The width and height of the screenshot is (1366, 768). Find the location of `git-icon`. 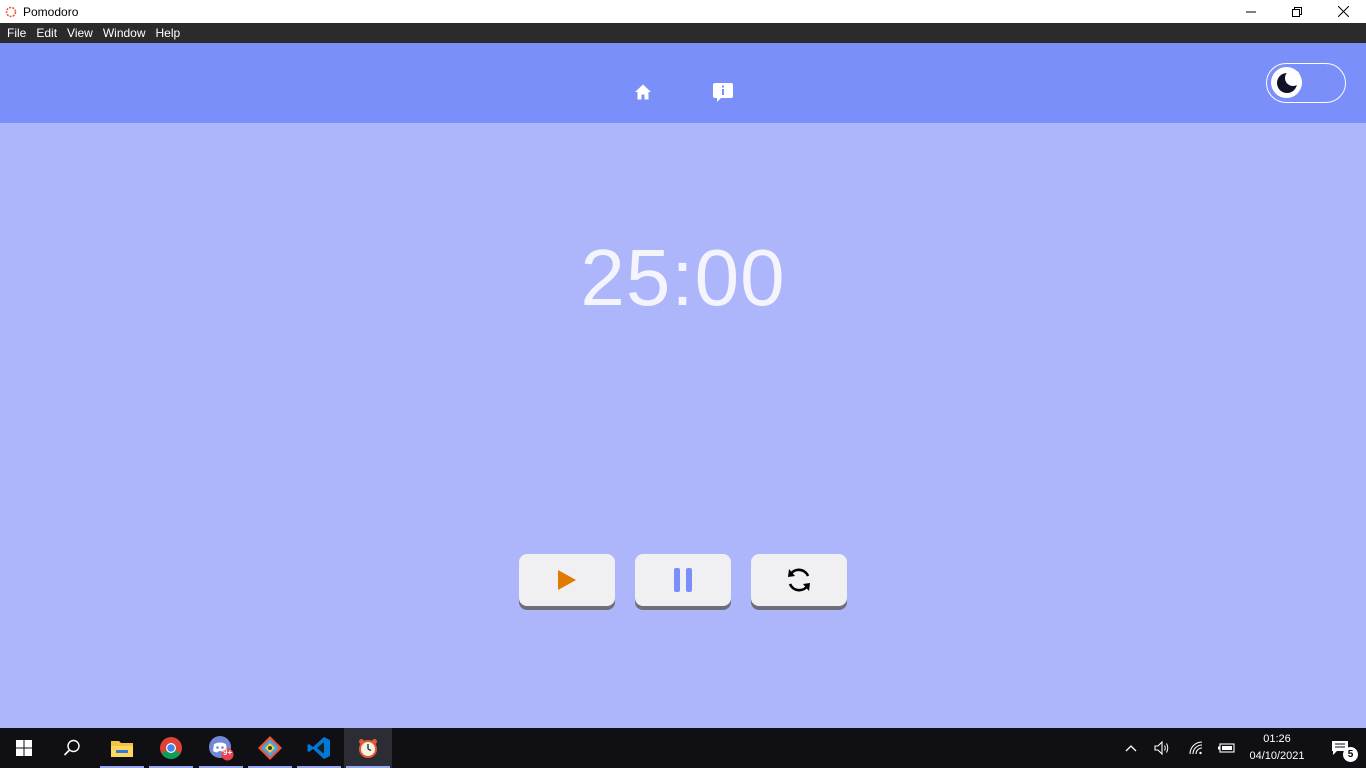

git-icon is located at coordinates (270, 748).